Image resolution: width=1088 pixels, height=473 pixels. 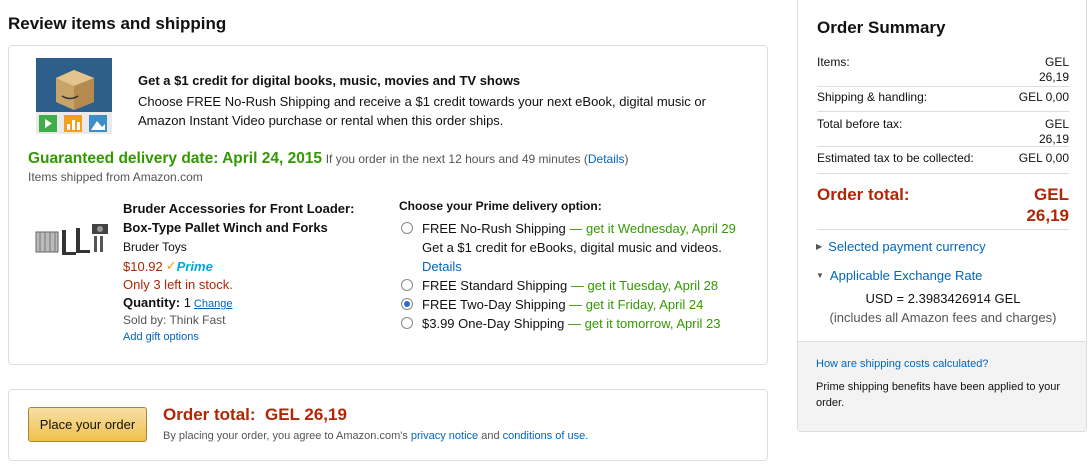 I want to click on summary-total-currency: GEL, so click(x=1051, y=194).